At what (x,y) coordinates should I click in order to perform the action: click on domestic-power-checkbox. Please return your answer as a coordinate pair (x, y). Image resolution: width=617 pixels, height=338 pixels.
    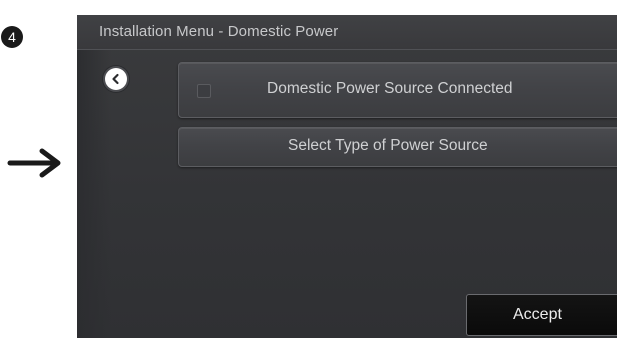
    Looking at the image, I should click on (204, 91).